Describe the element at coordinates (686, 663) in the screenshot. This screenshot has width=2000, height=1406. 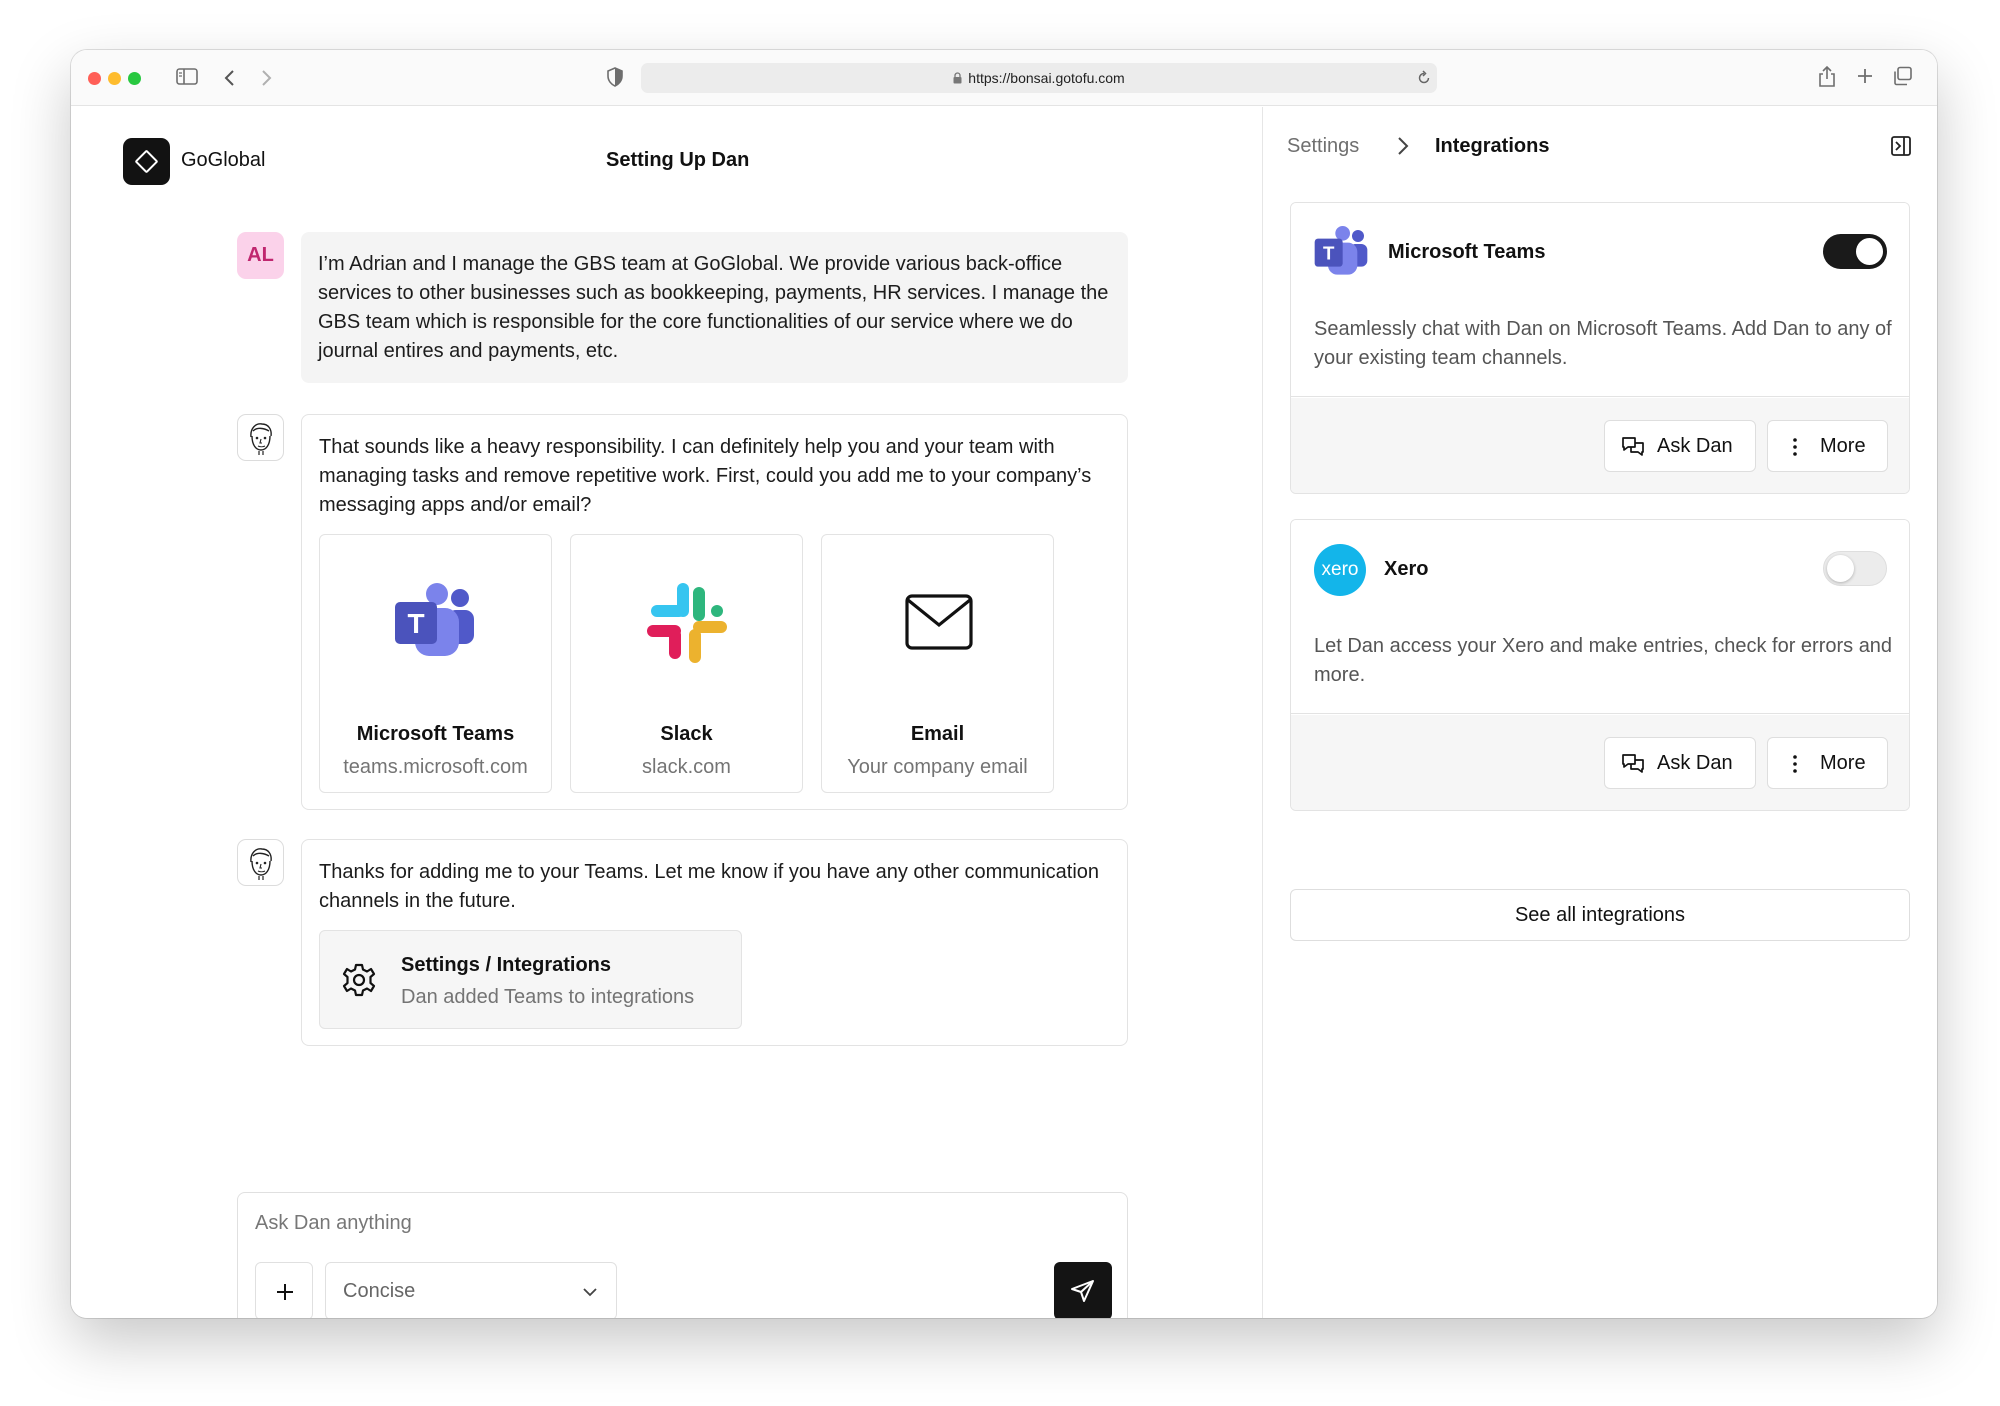
I see `integration-option-slack: Slack slack.com` at that location.